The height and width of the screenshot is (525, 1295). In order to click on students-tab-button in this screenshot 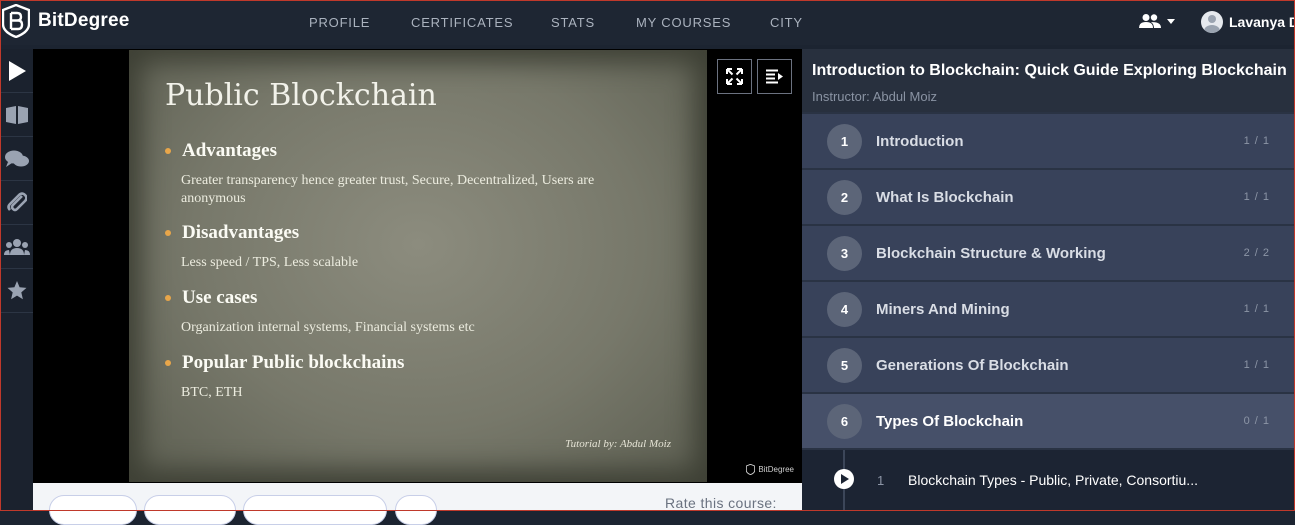, I will do `click(315, 510)`.